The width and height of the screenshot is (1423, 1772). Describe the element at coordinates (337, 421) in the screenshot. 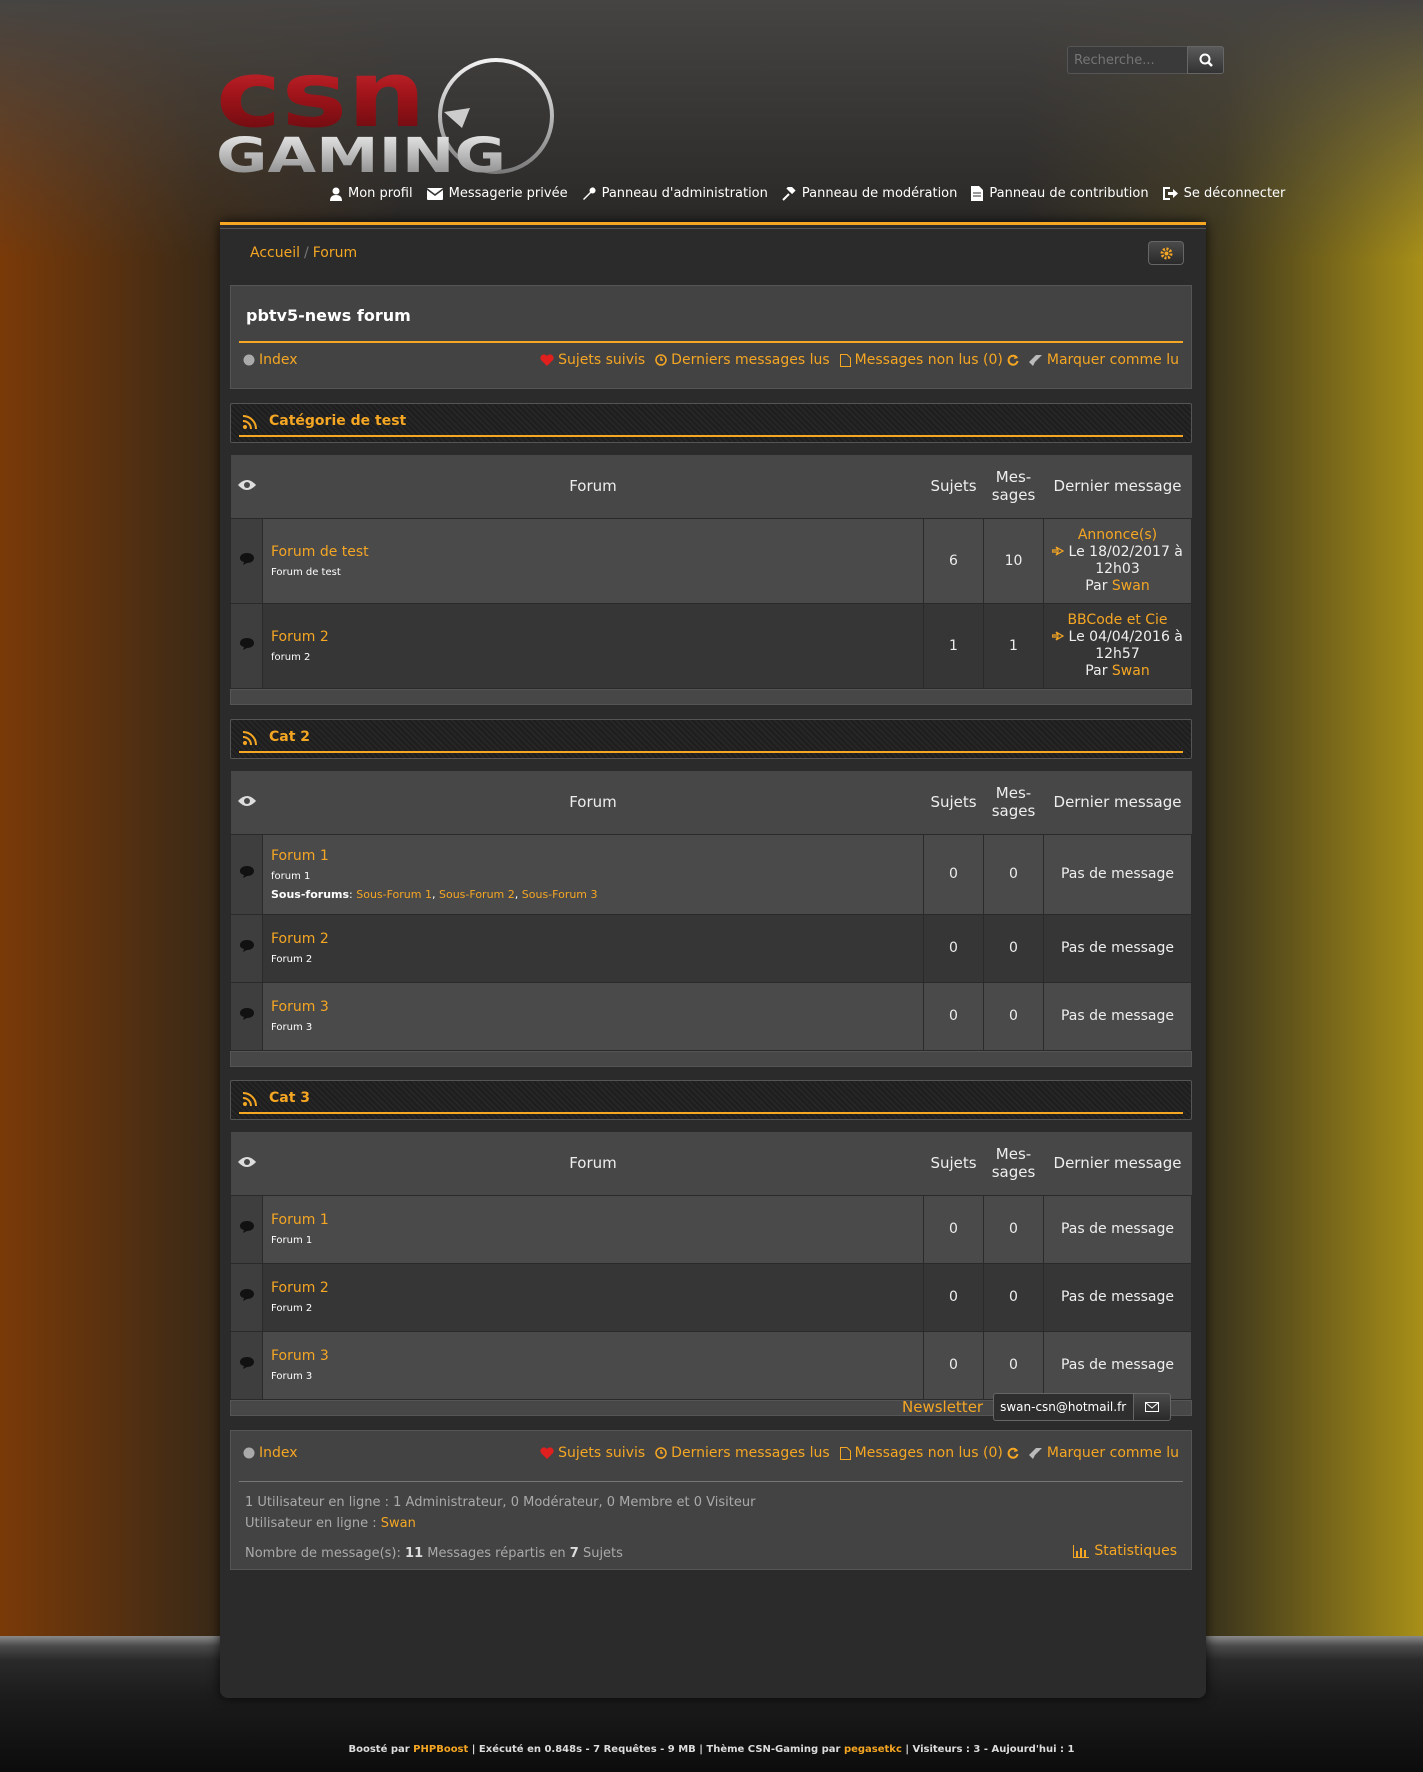

I see `category-name: Catégorie de test` at that location.